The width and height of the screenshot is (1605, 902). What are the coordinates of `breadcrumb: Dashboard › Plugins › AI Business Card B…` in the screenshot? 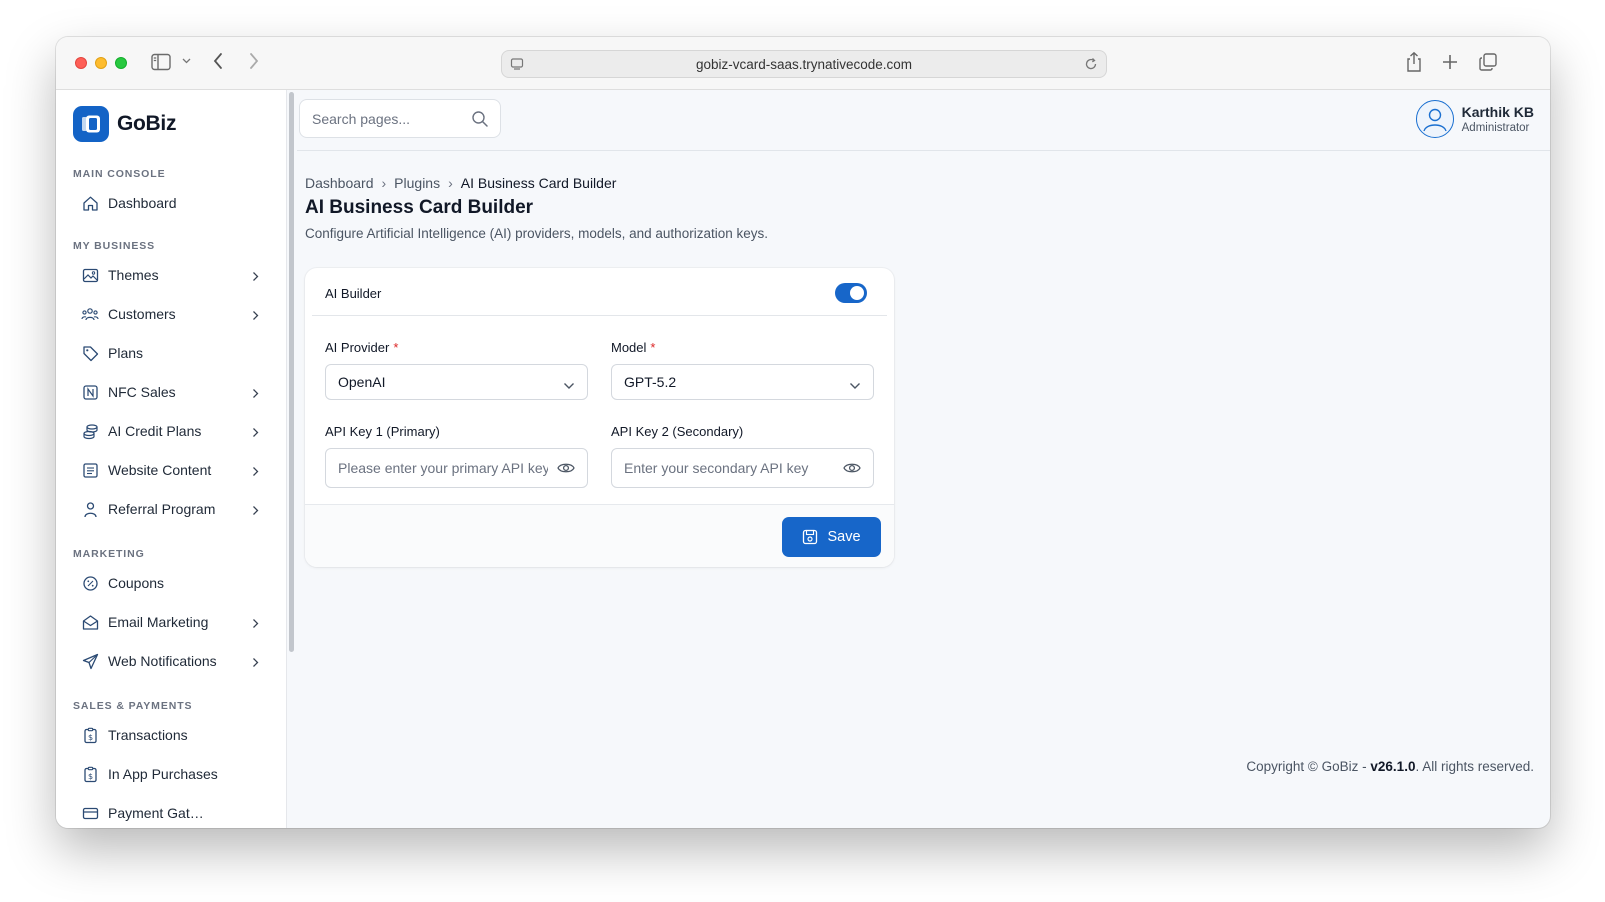 It's located at (460, 183).